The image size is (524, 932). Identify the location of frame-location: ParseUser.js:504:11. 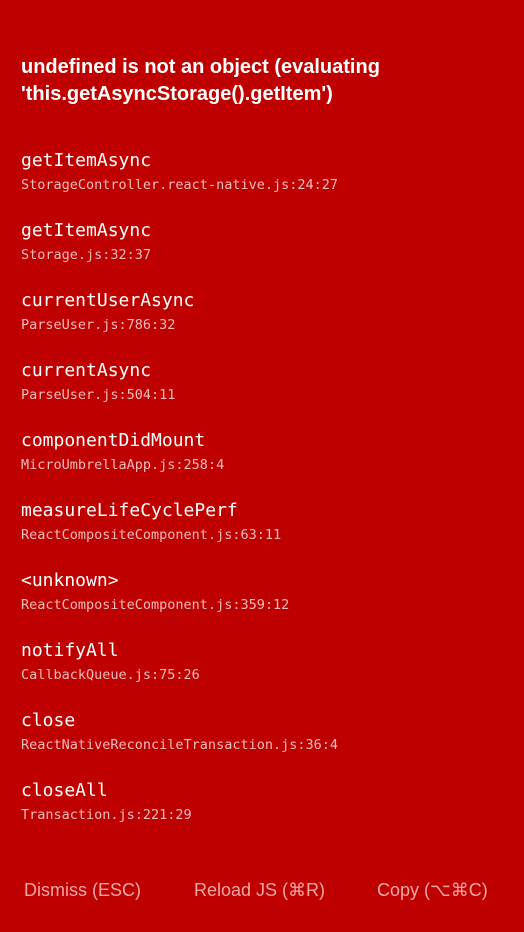
(98, 395).